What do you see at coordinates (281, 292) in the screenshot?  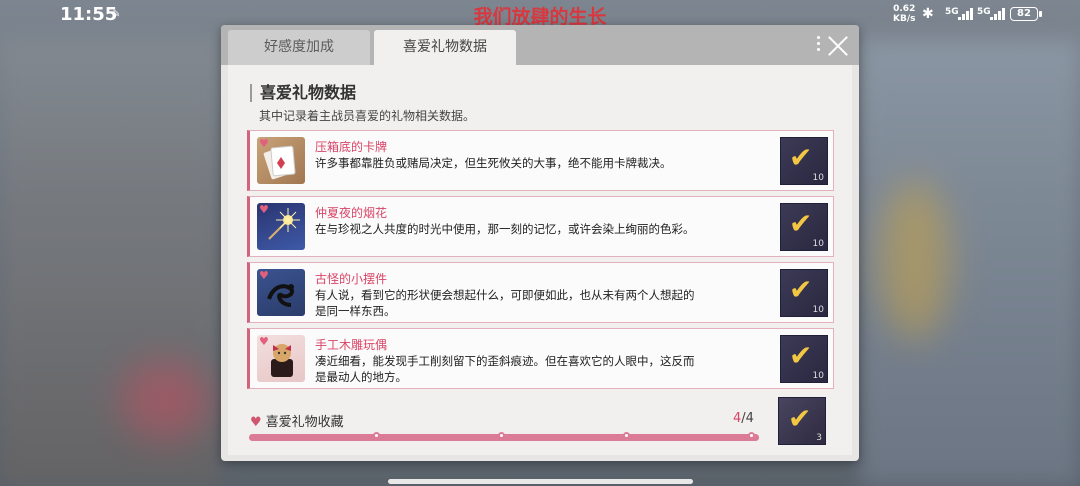 I see `ornament-icon: ♥` at bounding box center [281, 292].